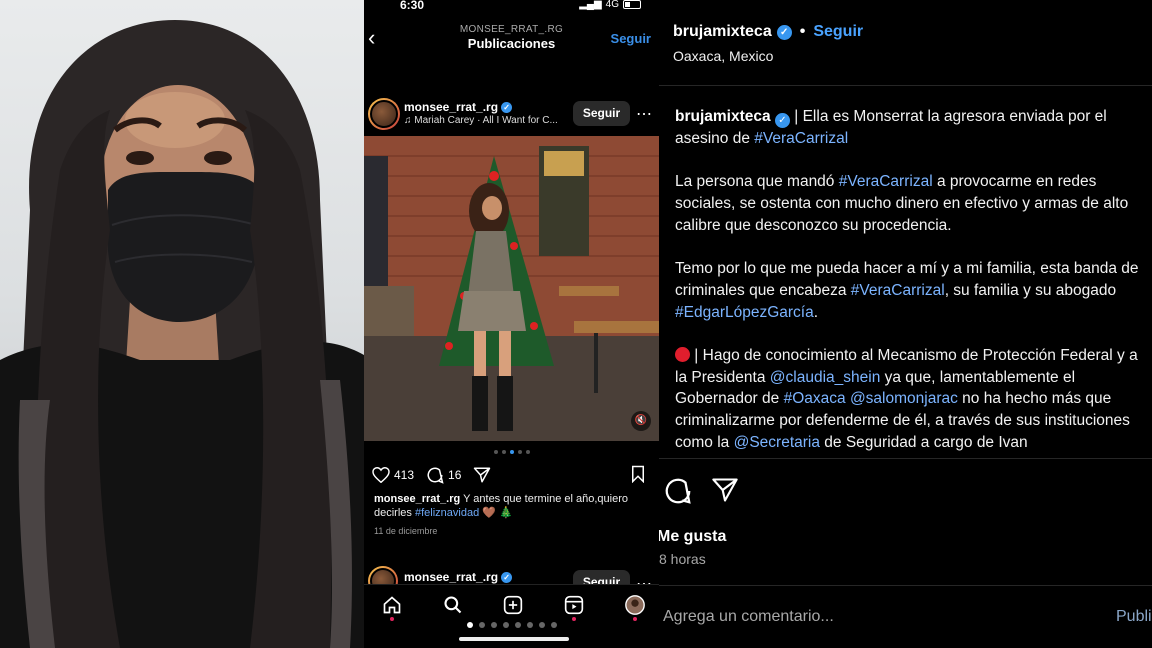  I want to click on post-detail-actions, so click(701, 491).